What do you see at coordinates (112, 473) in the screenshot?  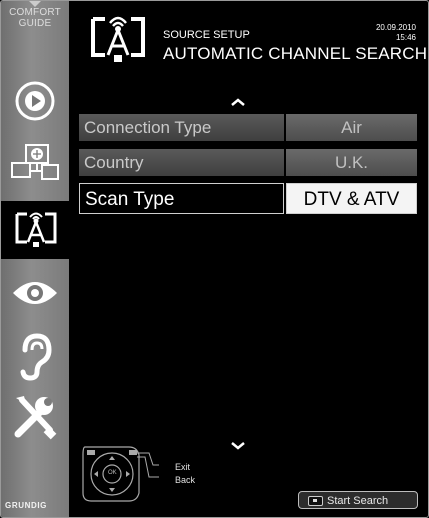 I see `remote-ok-label: OK` at bounding box center [112, 473].